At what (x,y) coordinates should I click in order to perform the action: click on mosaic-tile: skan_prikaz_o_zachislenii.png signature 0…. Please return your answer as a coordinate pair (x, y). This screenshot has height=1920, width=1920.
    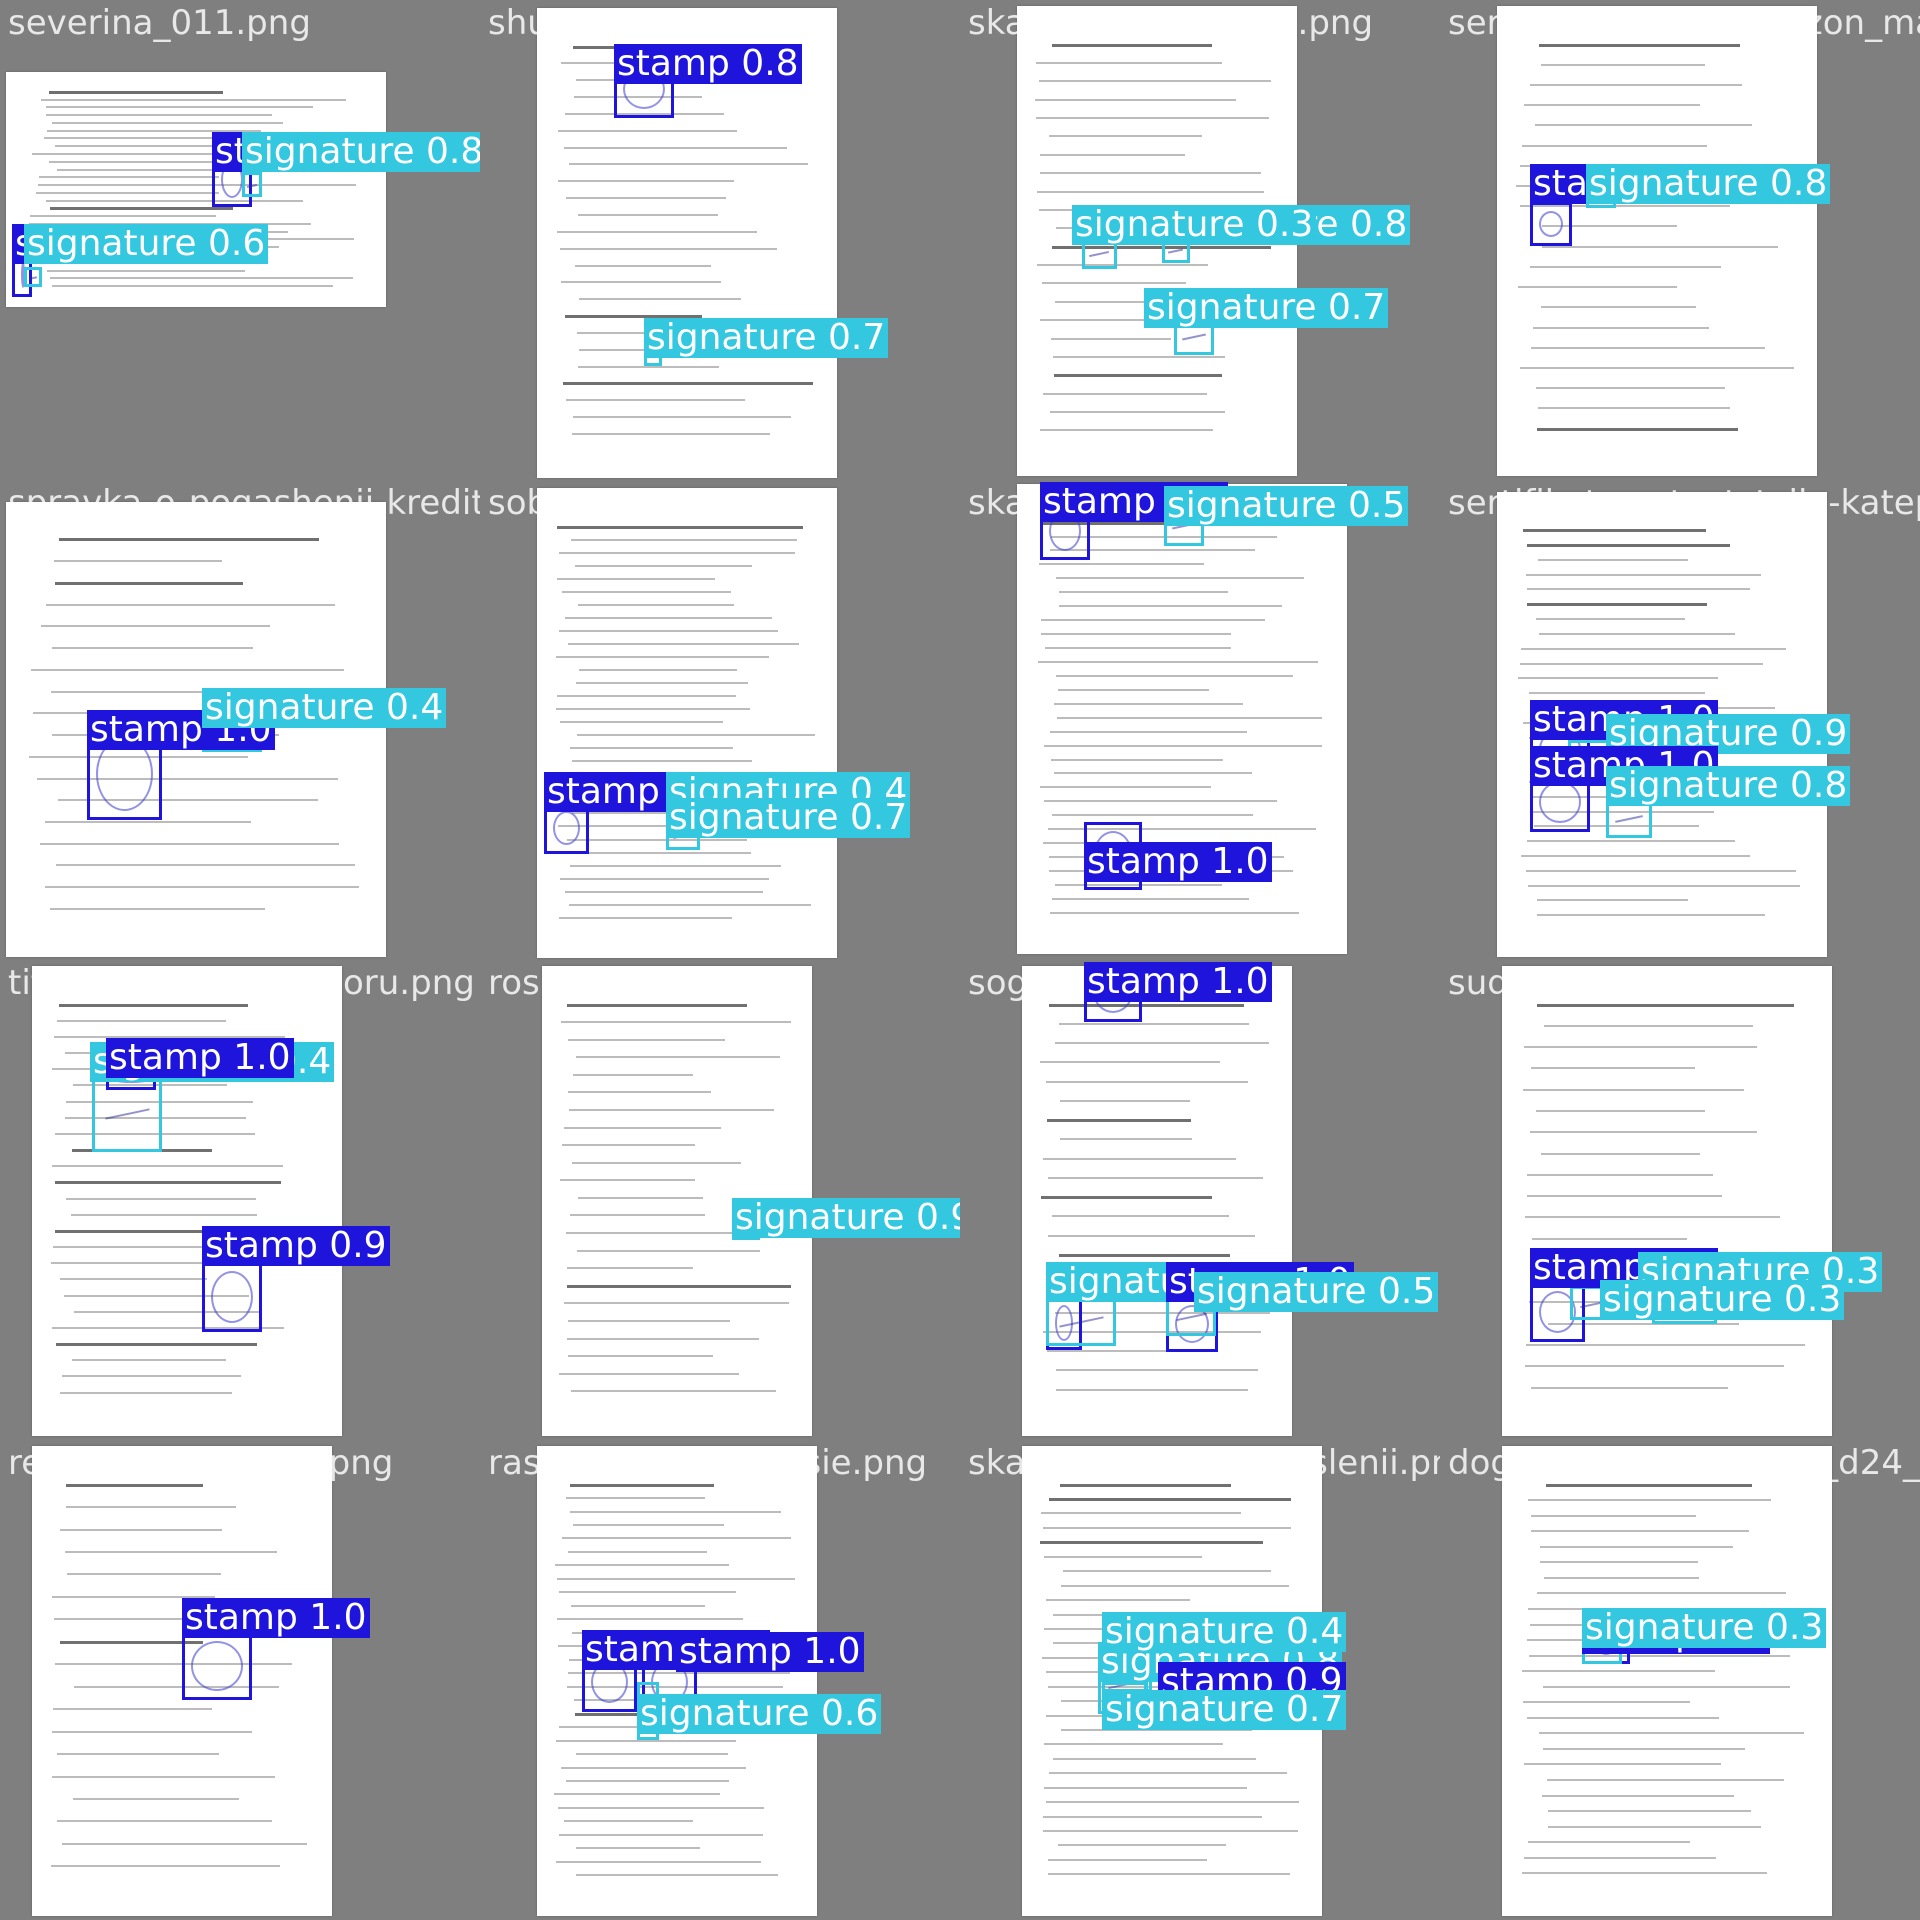
    Looking at the image, I should click on (1201, 1681).